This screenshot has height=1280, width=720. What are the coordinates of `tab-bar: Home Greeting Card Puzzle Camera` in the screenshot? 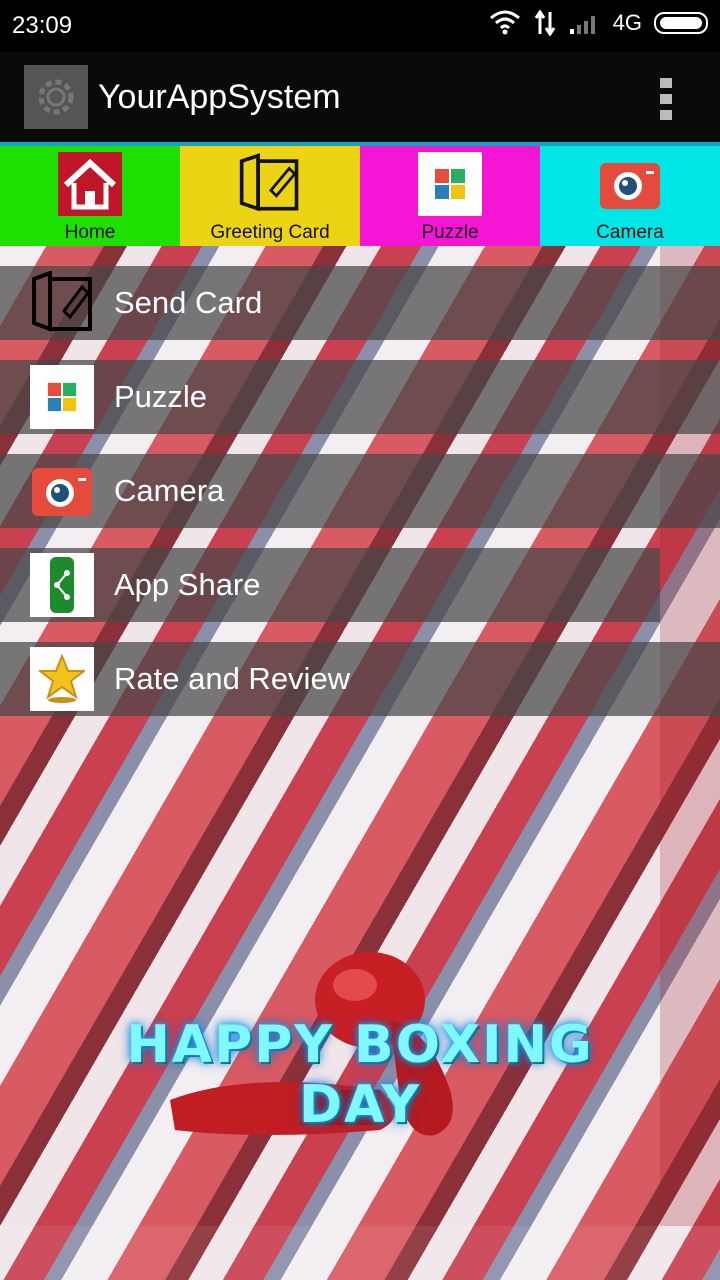 It's located at (360, 196).